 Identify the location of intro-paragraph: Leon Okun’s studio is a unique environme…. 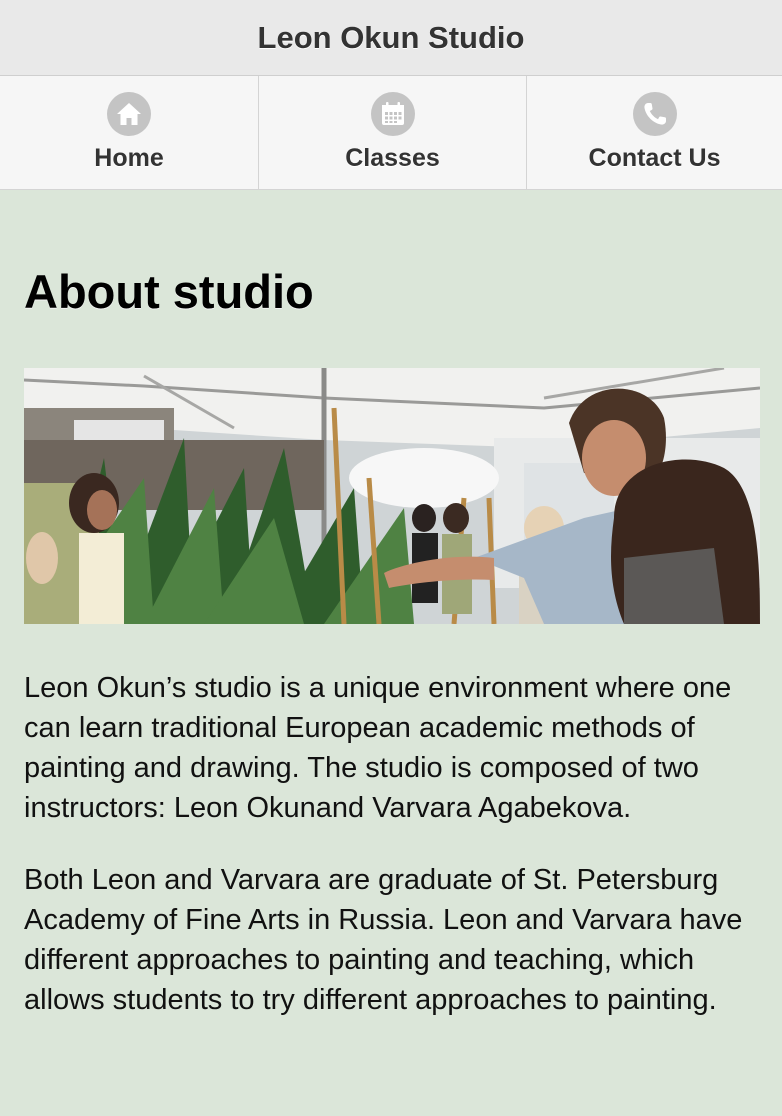
(378, 748).